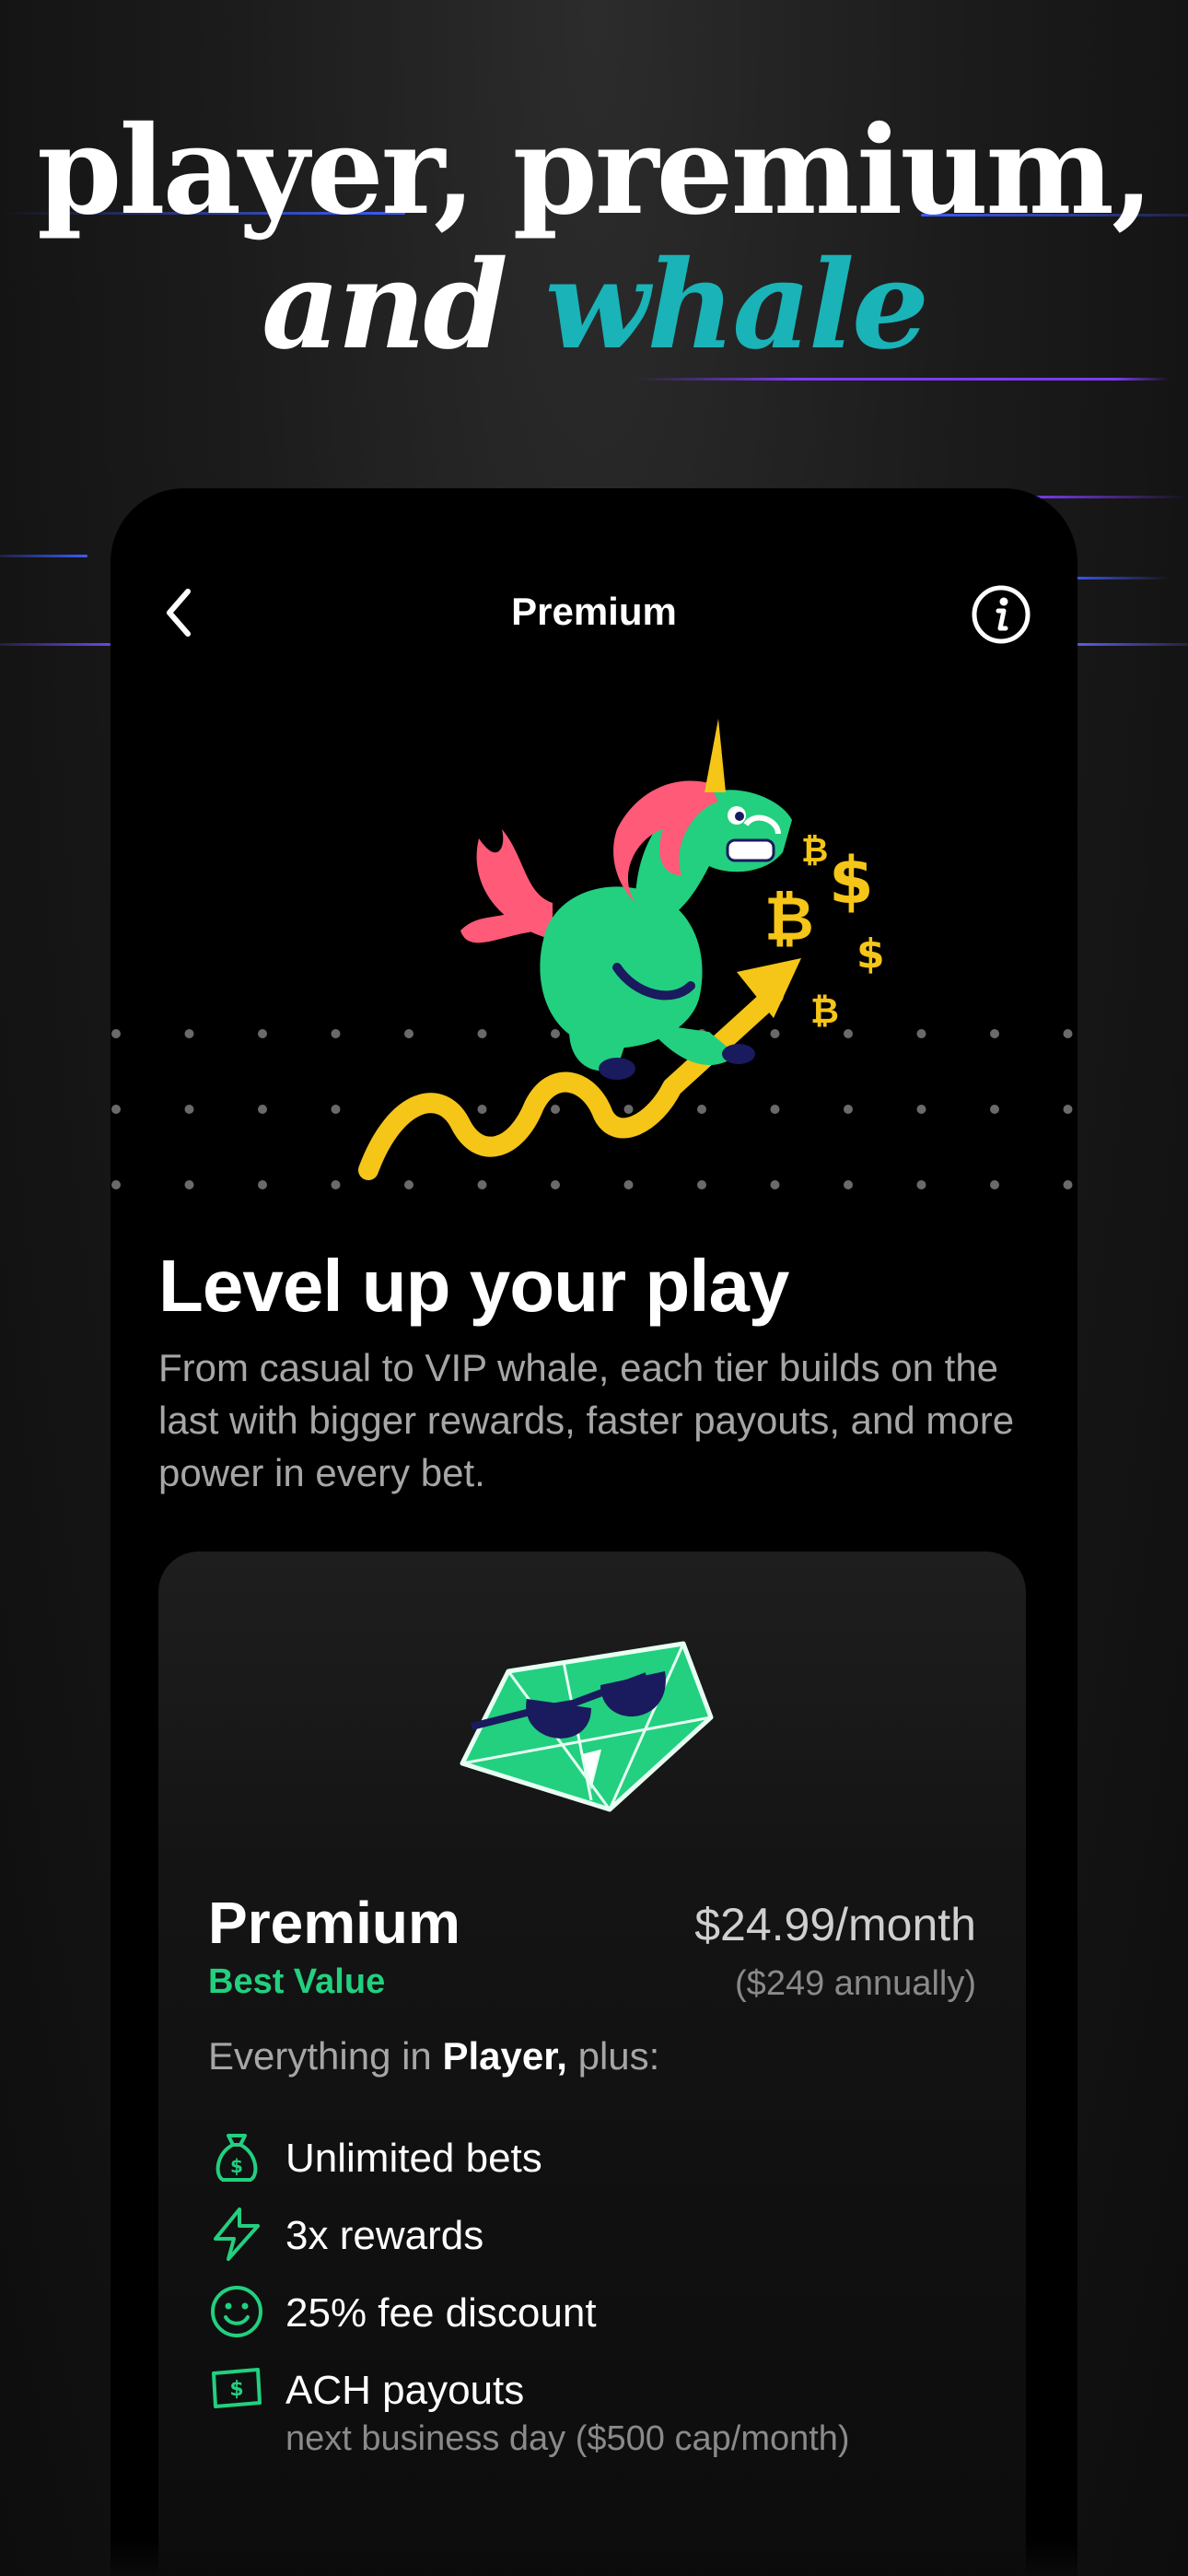  Describe the element at coordinates (587, 1726) in the screenshot. I see `diamond-mascot-illustration` at that location.